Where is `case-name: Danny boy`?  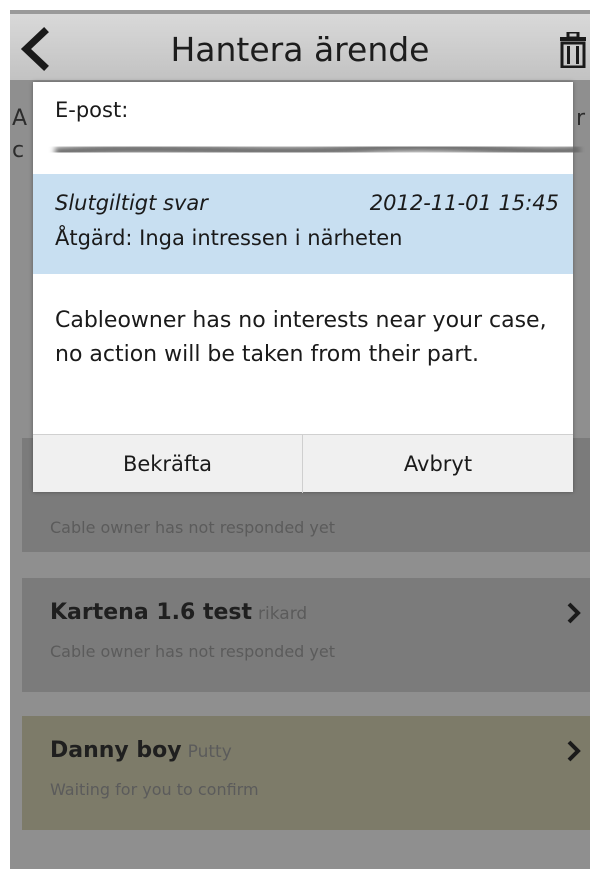 case-name: Danny boy is located at coordinates (116, 750).